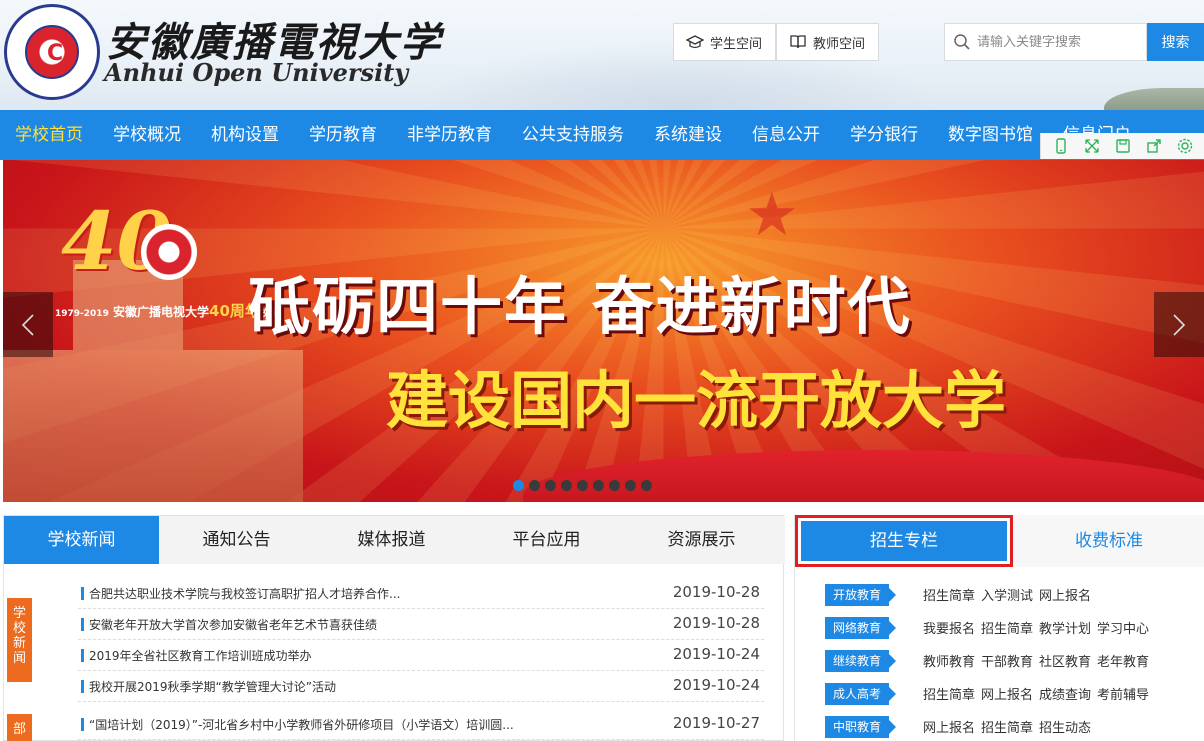  I want to click on chevron-left-icon, so click(27, 324).